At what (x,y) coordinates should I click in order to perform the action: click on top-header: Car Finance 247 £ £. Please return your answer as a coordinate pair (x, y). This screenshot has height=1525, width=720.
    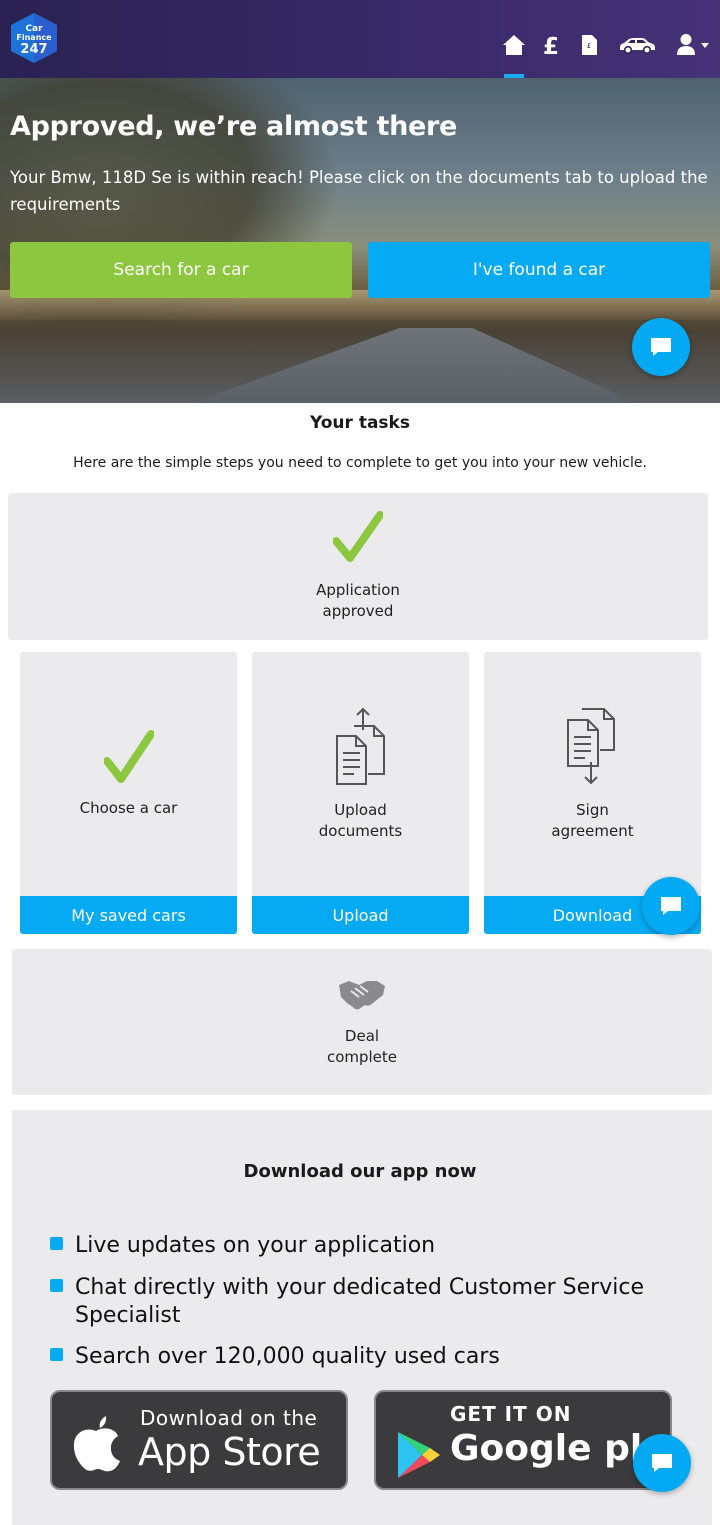
    Looking at the image, I should click on (360, 39).